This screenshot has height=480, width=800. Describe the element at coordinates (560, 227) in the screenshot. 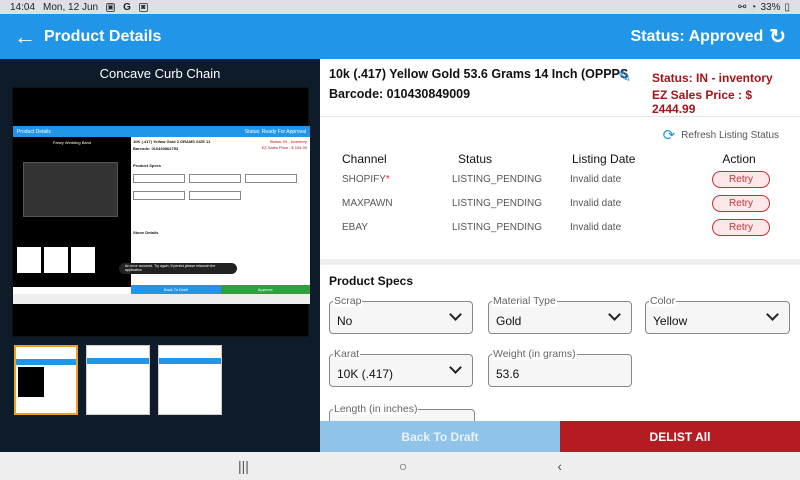

I see `table-row: EBAY LISTING_PENDING Invalid date Retry` at that location.